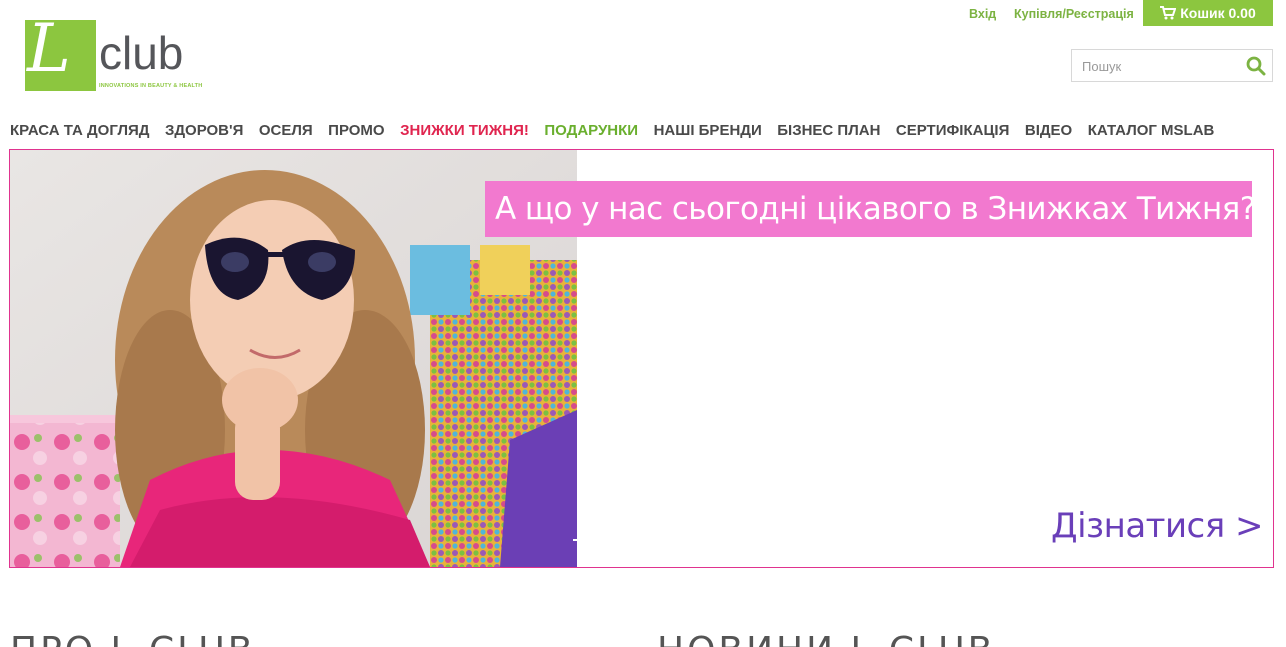 Image resolution: width=1286 pixels, height=647 pixels. Describe the element at coordinates (1151, 131) in the screenshot. I see `nav-item-catalog: КАТАЛОГ MSLAB` at that location.